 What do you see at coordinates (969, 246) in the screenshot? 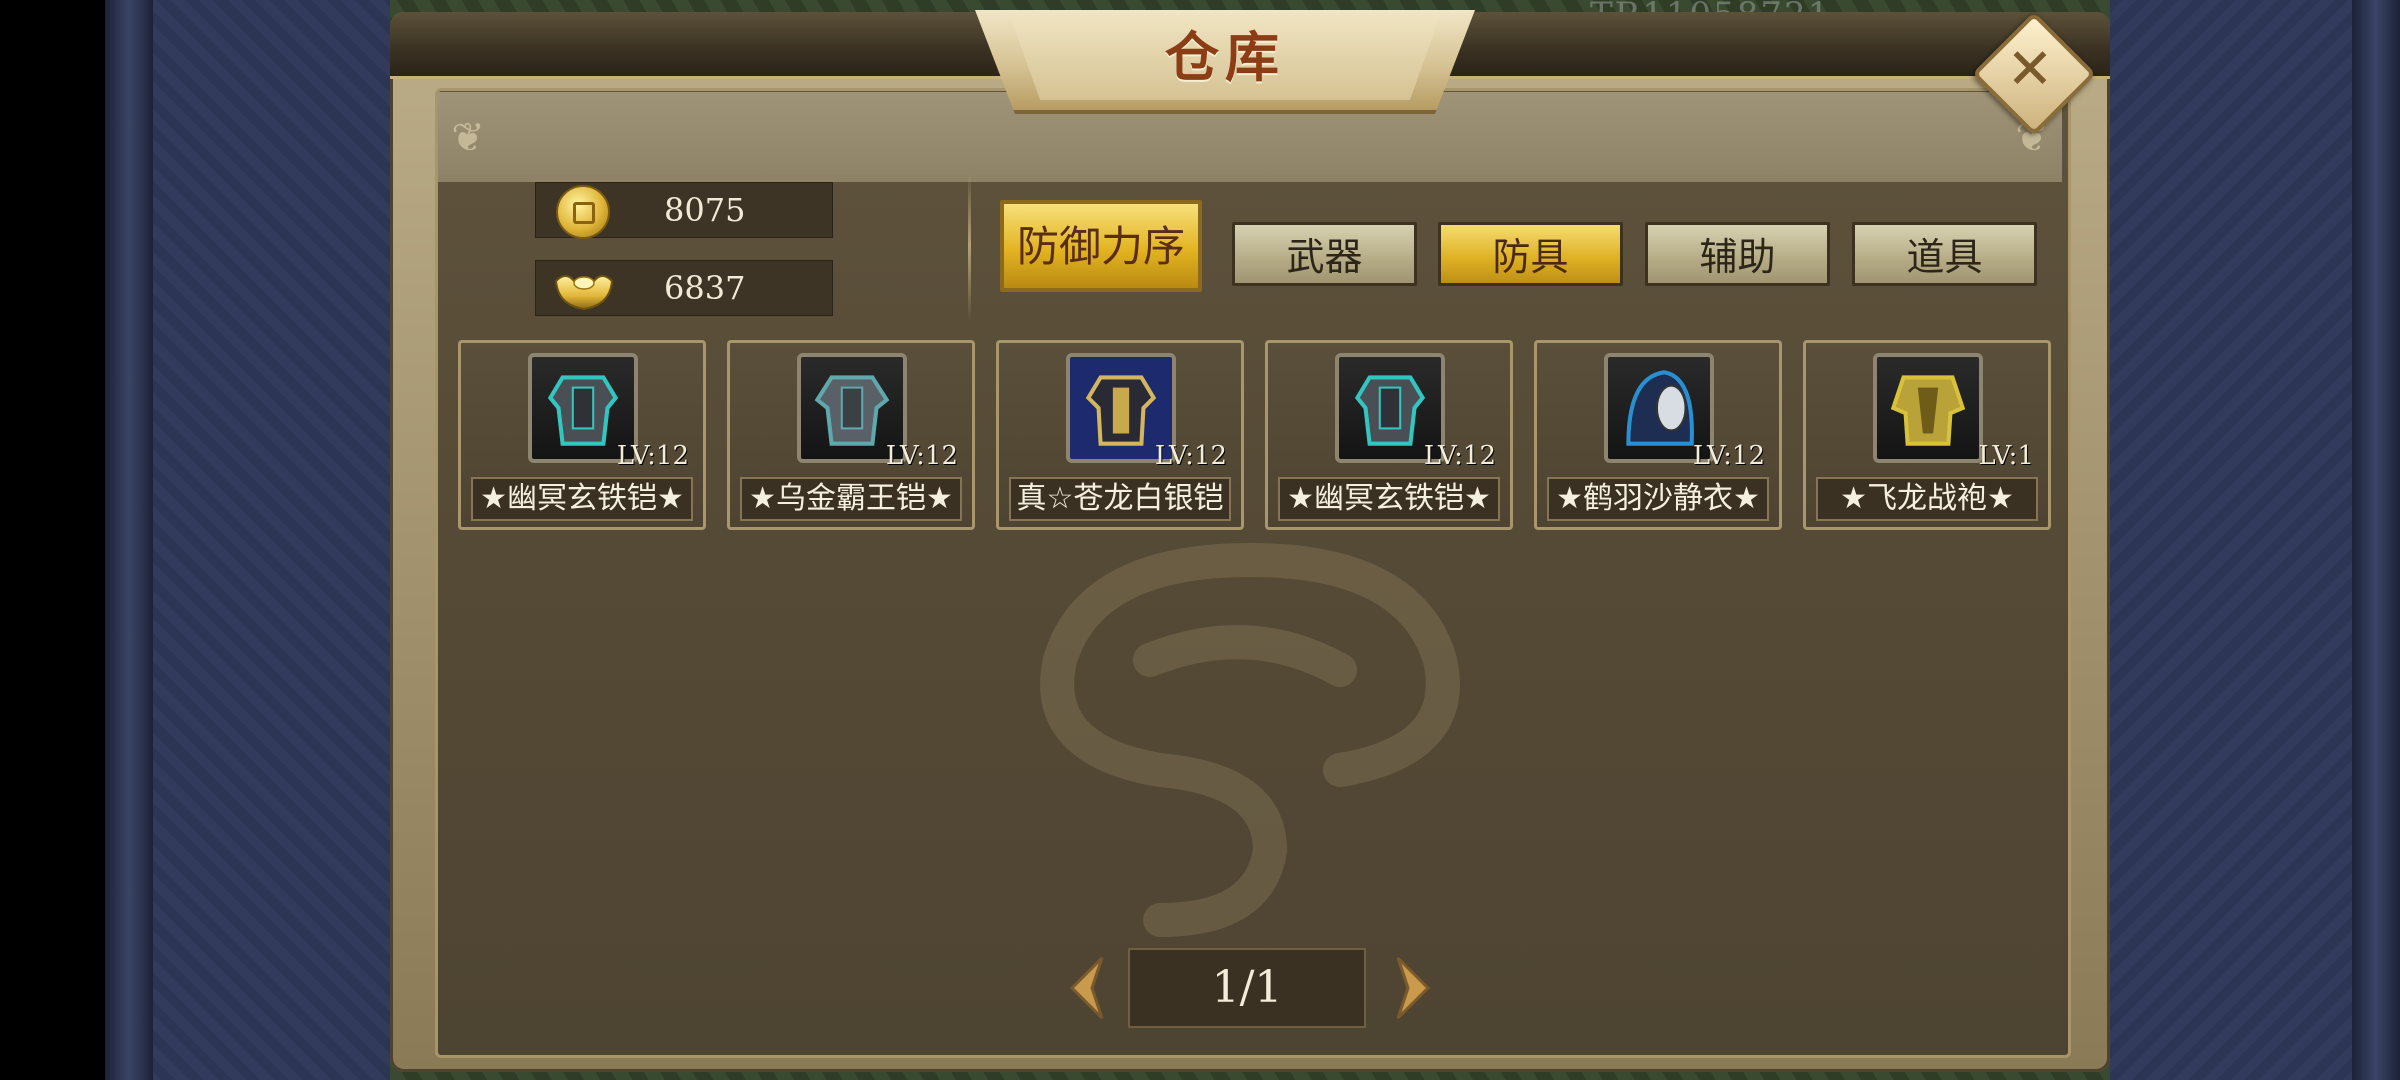
I see `vertical-divider` at bounding box center [969, 246].